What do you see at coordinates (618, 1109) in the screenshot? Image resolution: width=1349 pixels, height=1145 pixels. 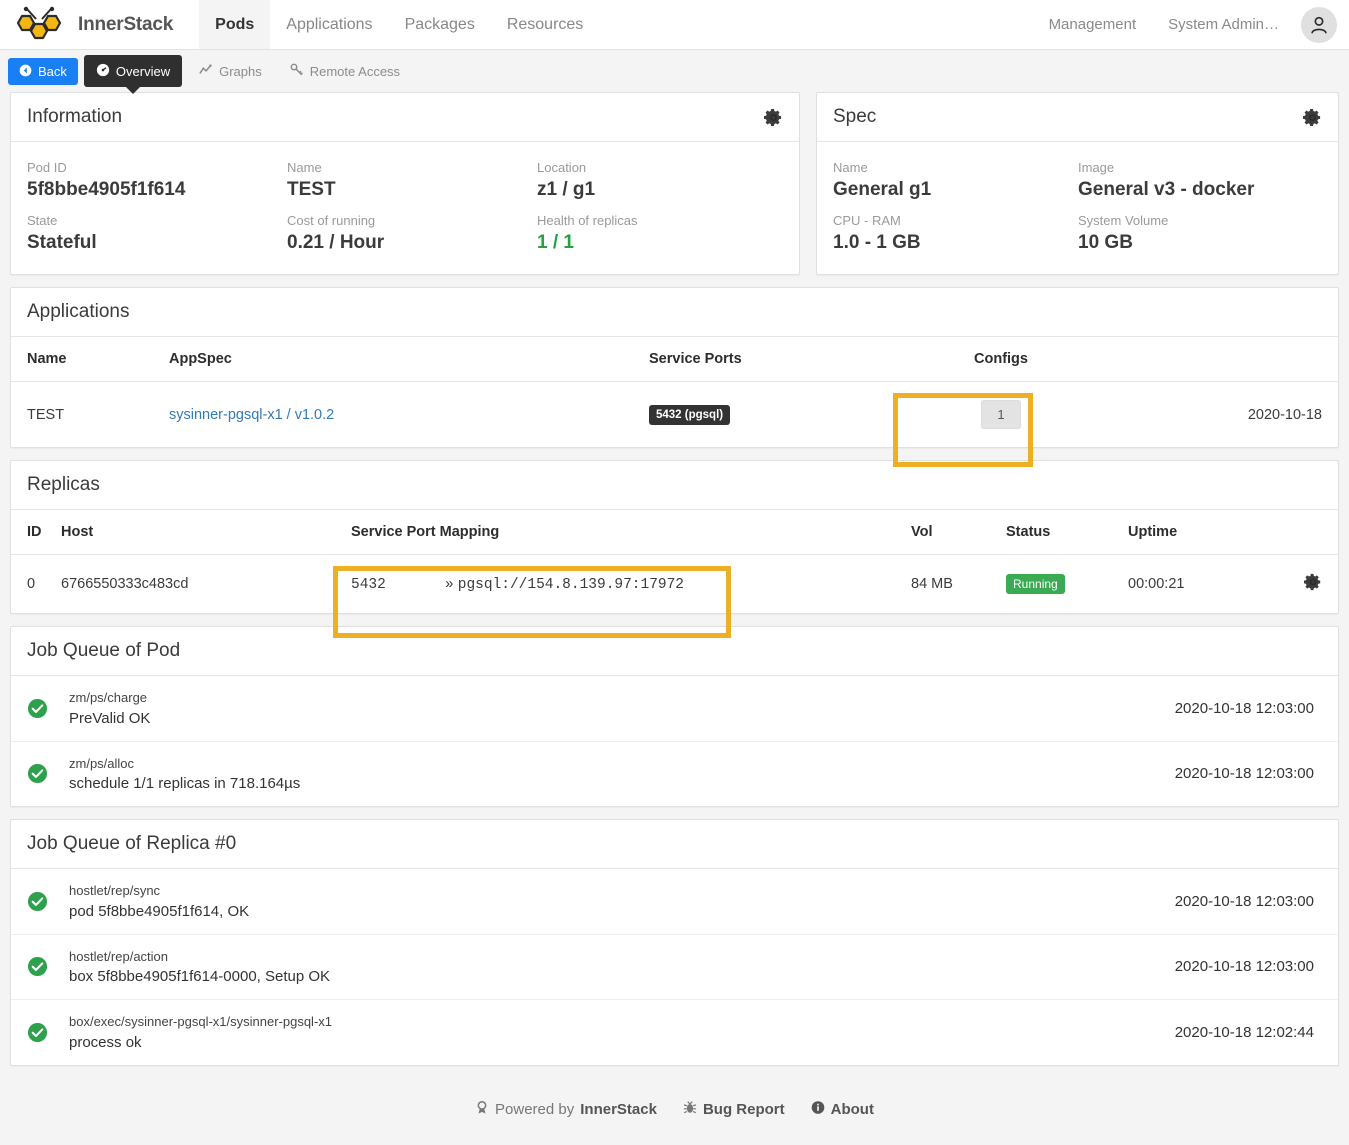 I see `powered-by-brand: InnerStack` at bounding box center [618, 1109].